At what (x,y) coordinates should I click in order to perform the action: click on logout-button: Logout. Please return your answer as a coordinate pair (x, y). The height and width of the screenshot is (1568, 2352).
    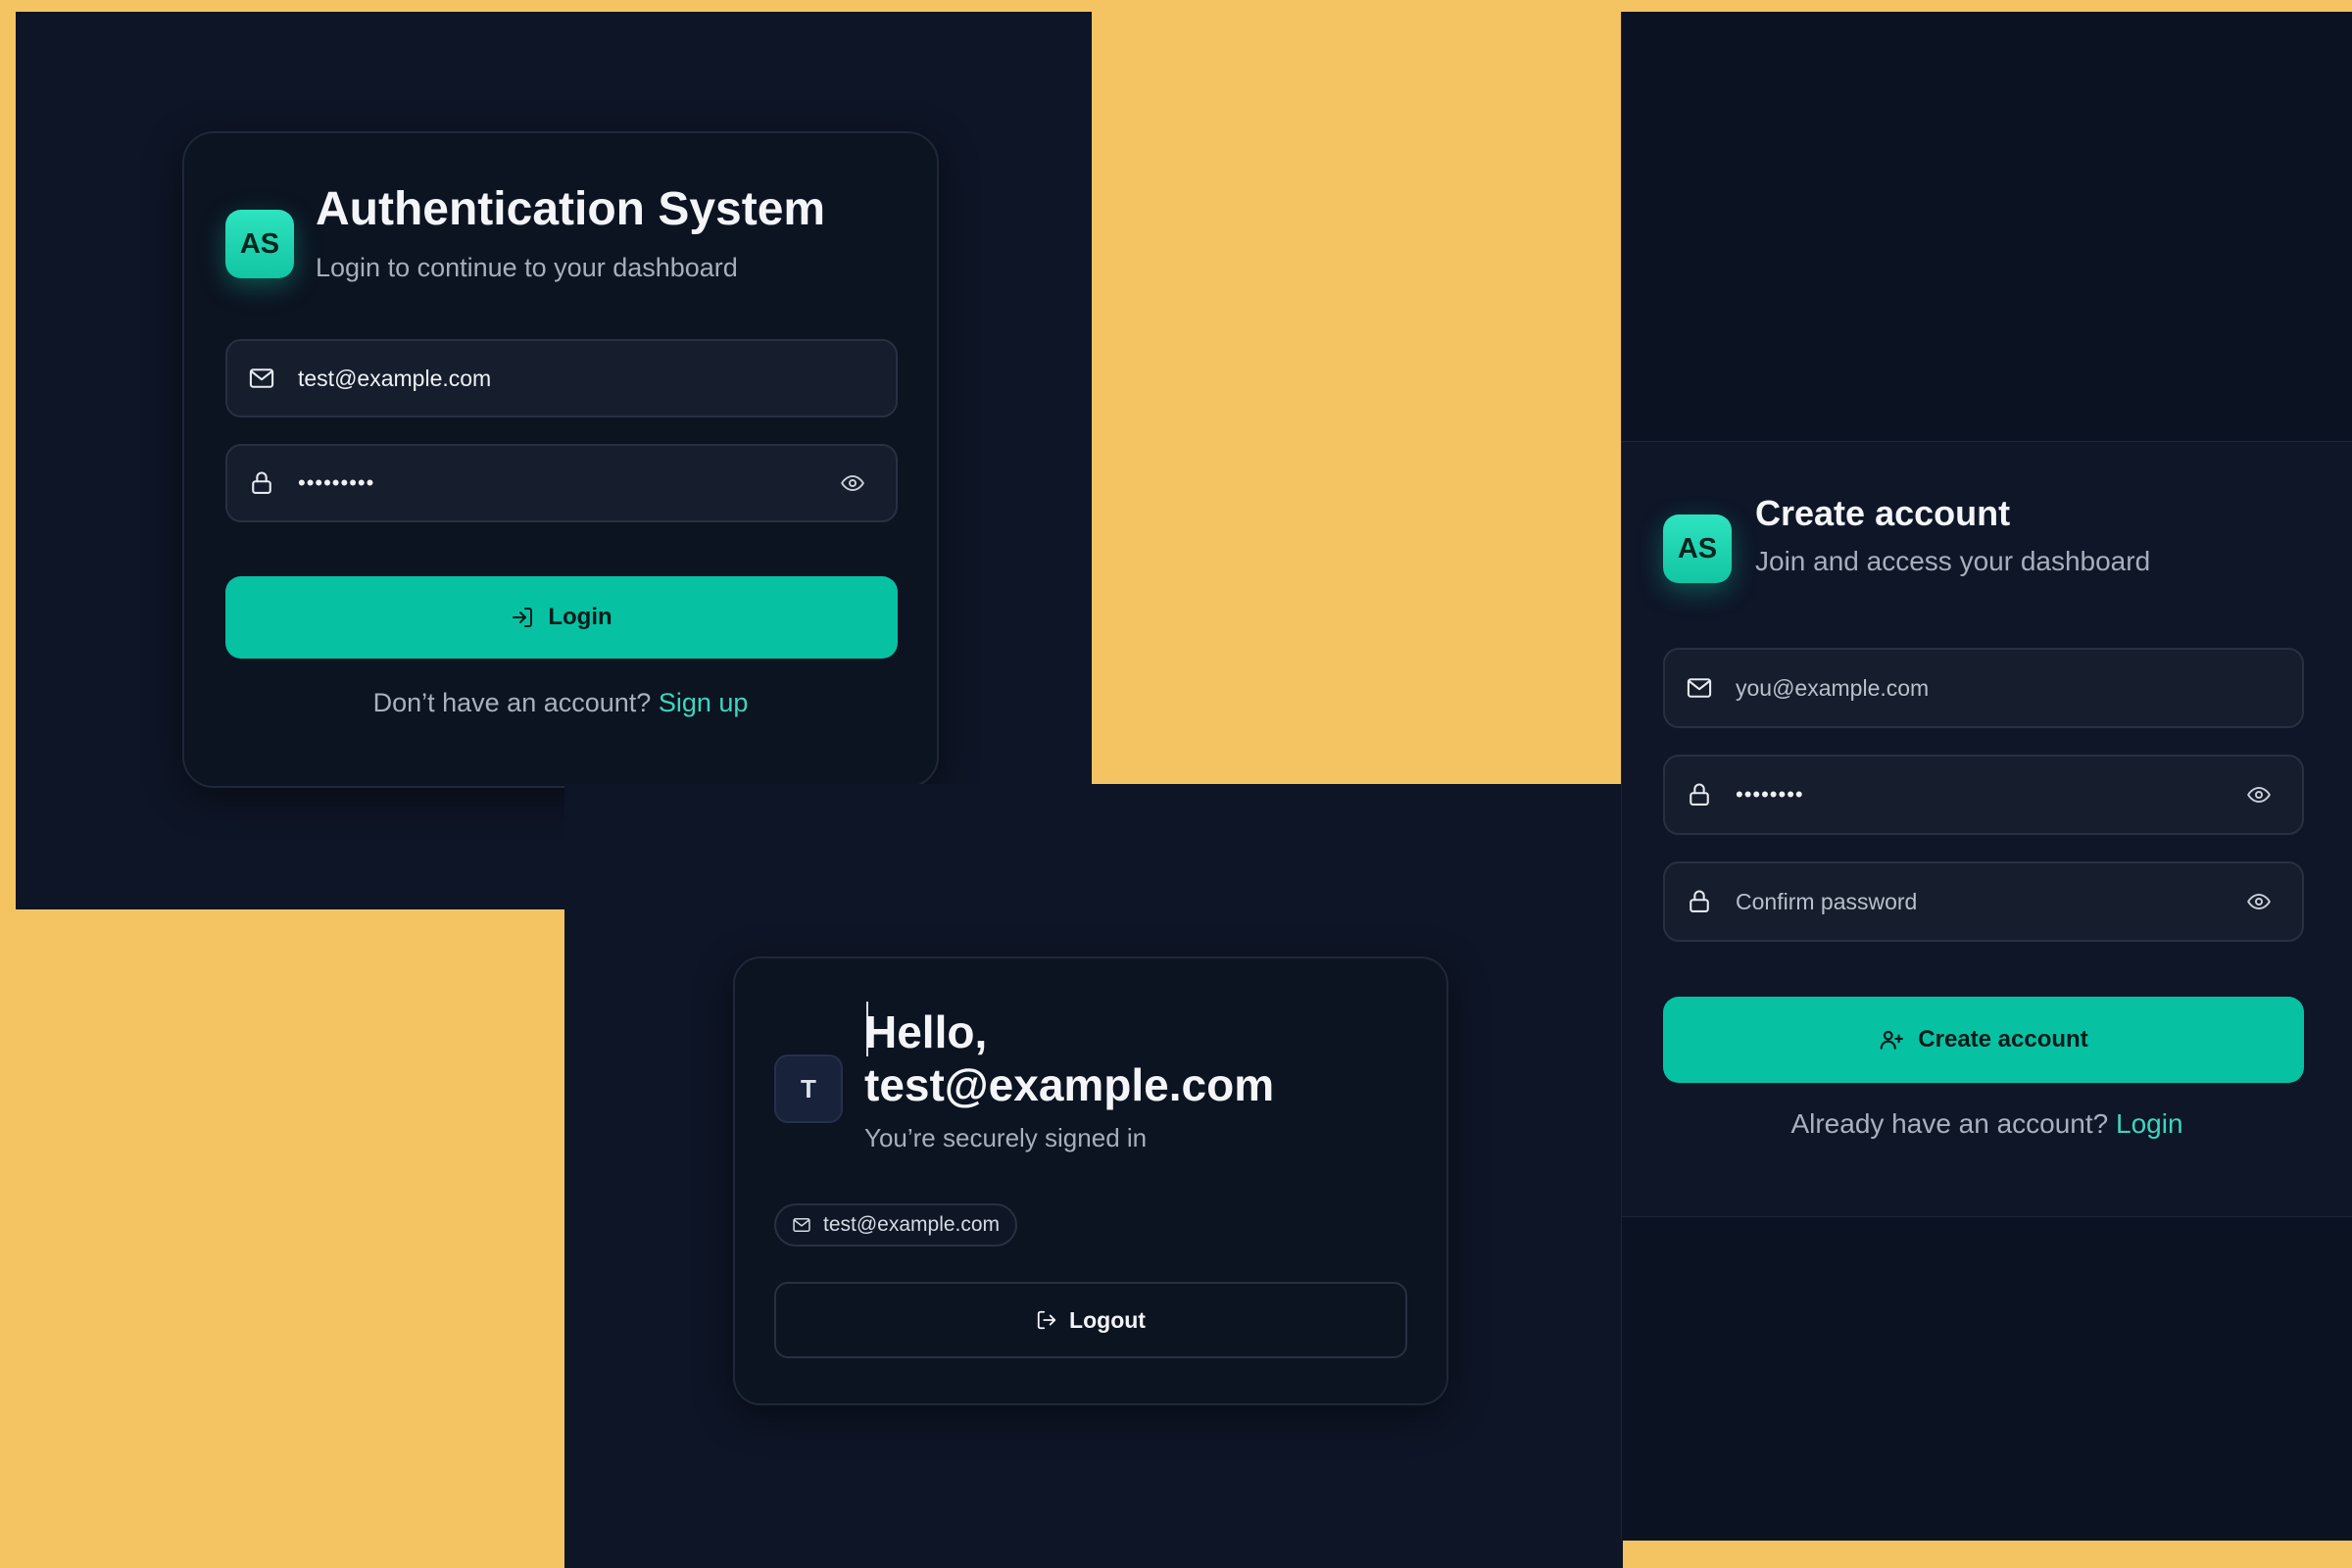
    Looking at the image, I should click on (1090, 1320).